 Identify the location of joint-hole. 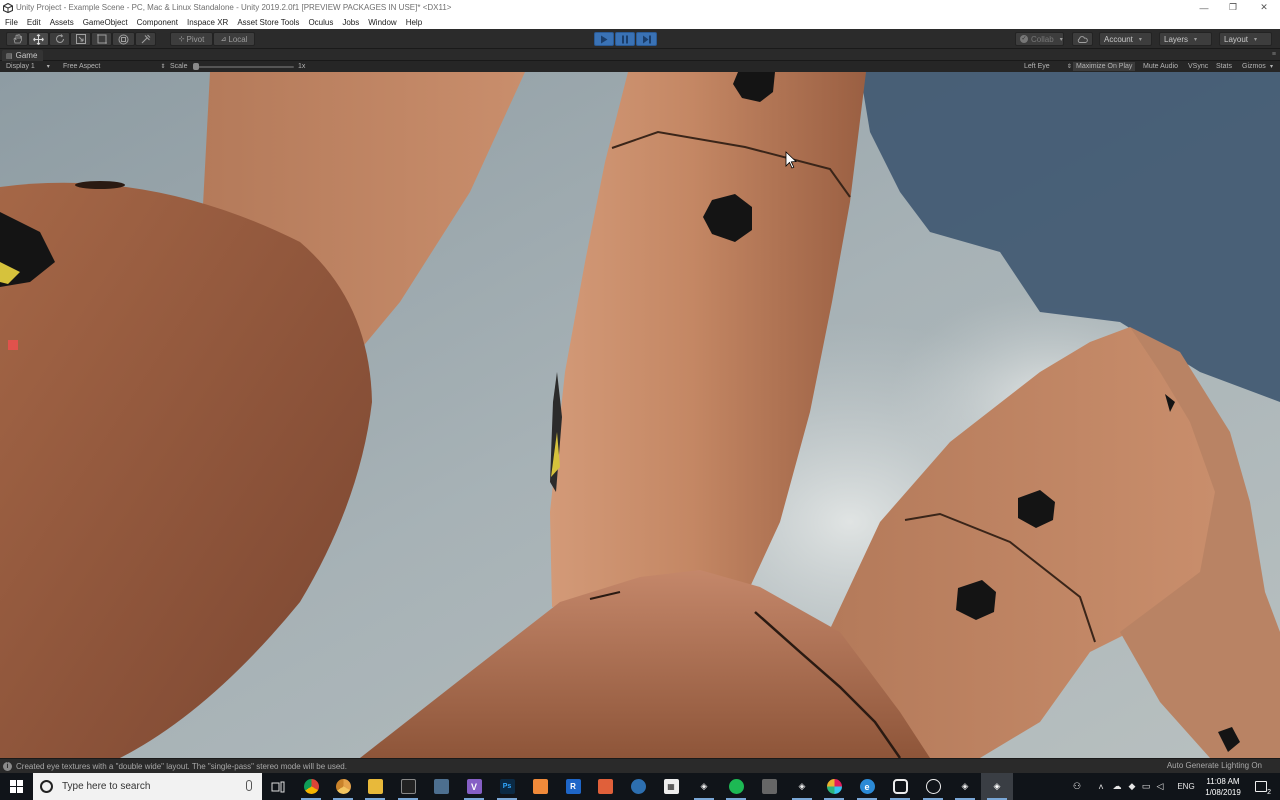
(100, 185).